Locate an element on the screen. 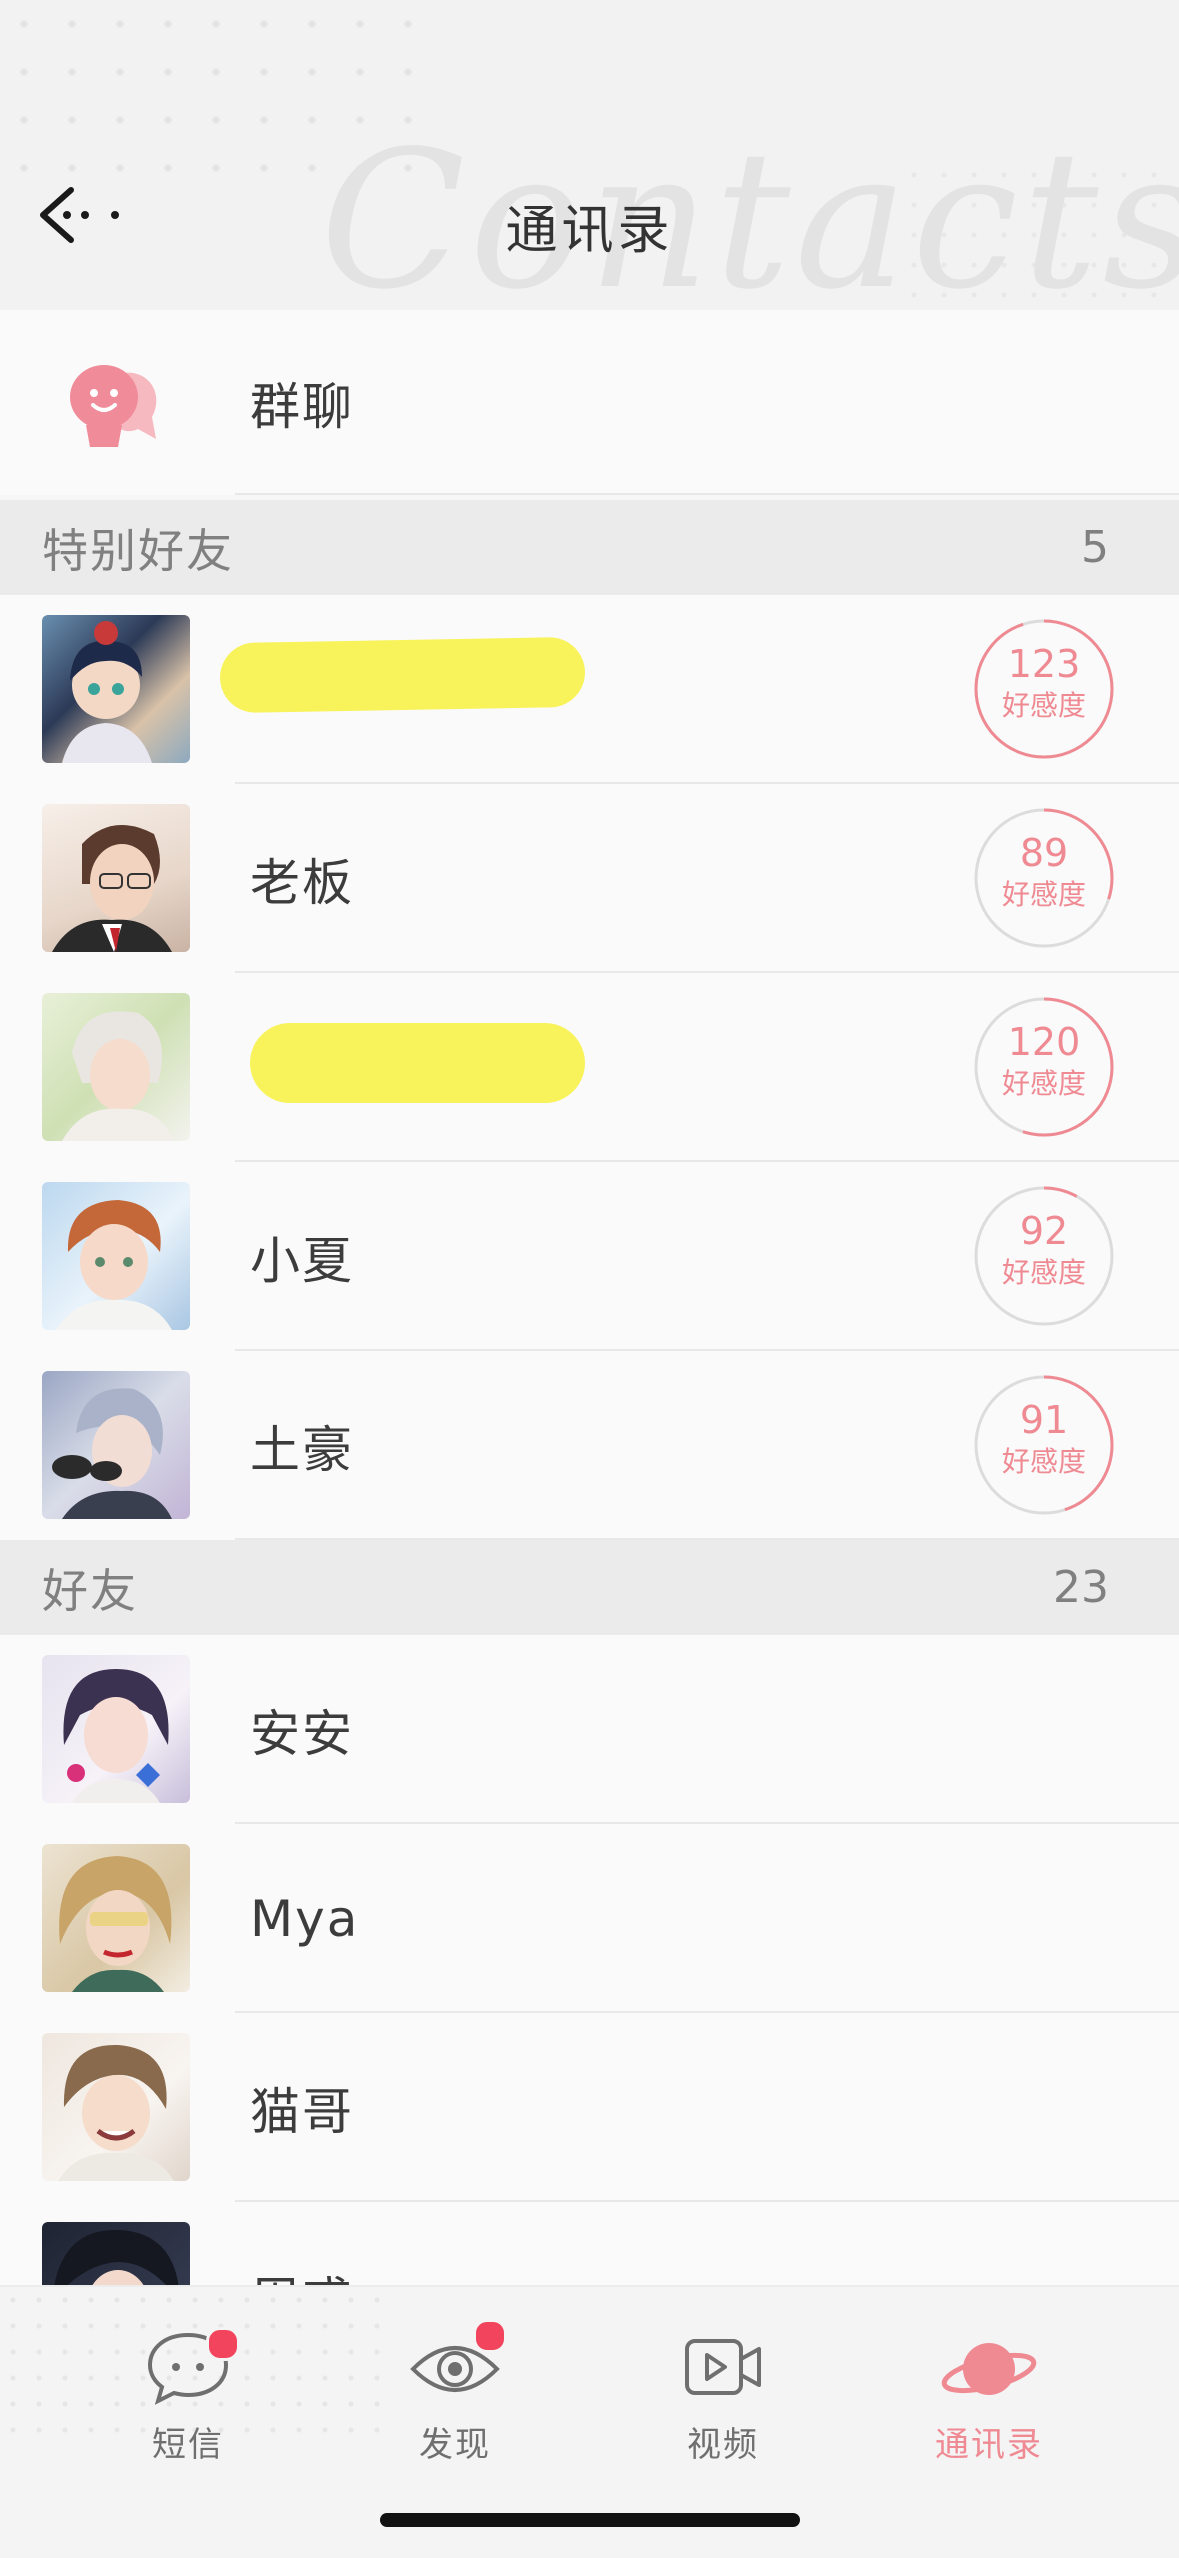  contact-name: 小夏 is located at coordinates (302, 1260).